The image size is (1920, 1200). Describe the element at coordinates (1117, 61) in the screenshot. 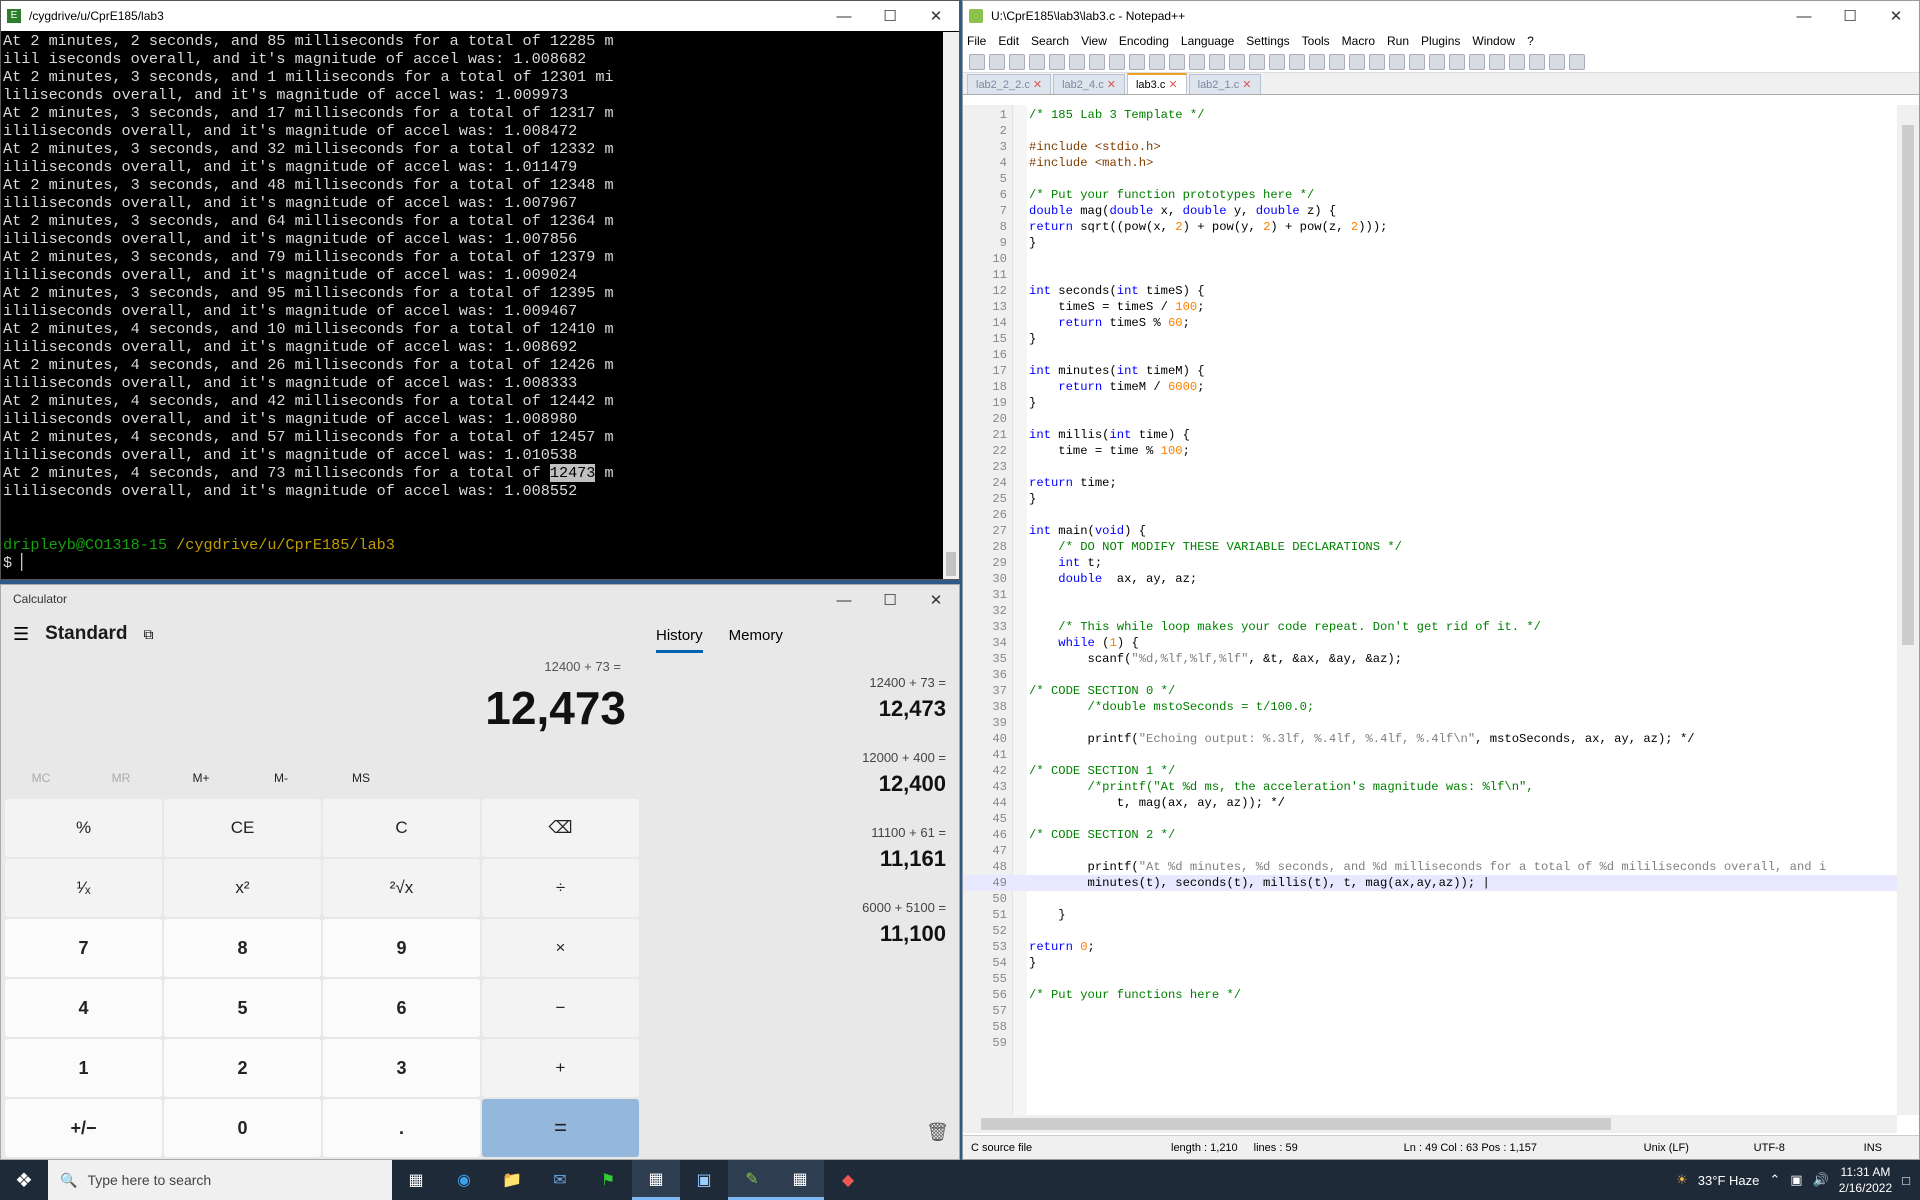

I see `cut-icon` at that location.